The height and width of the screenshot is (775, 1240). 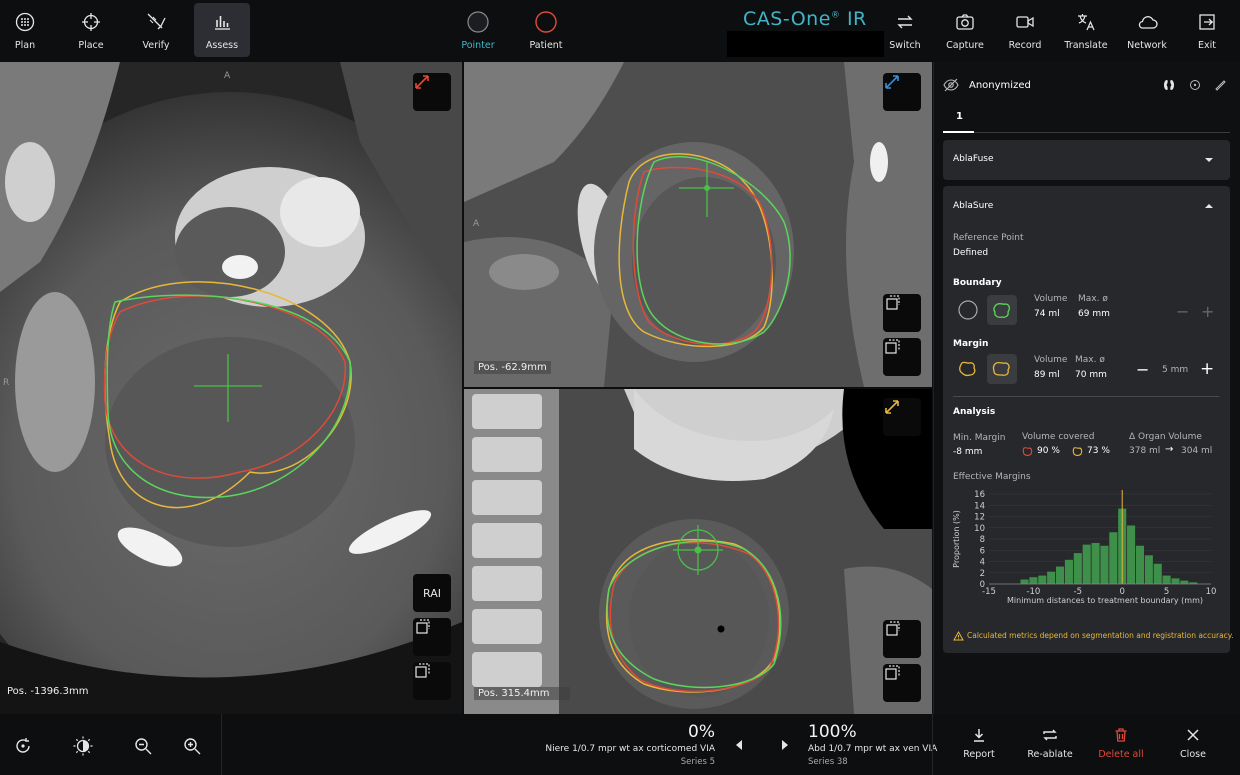 I want to click on pointer-button: Pointer, so click(x=478, y=30).